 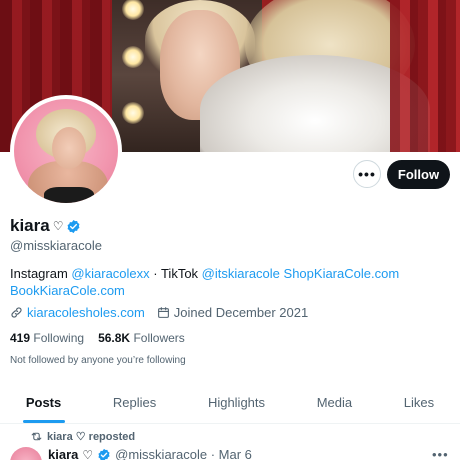 I want to click on profile-meta: kiaracolesholes.com Joined December 2021, so click(x=159, y=312).